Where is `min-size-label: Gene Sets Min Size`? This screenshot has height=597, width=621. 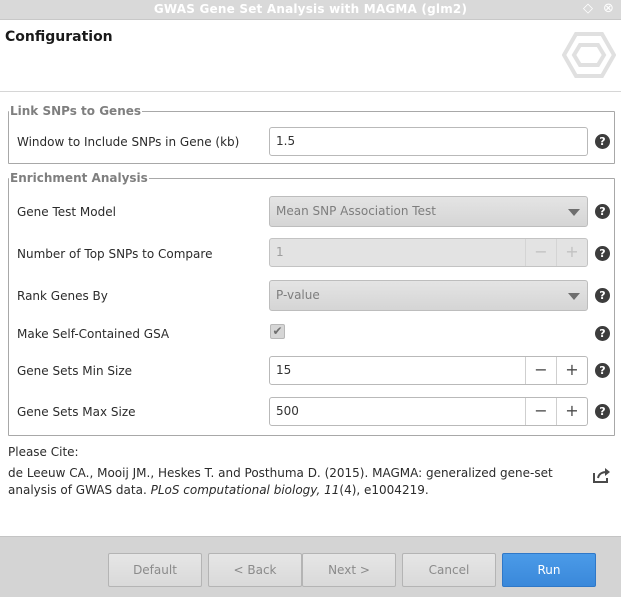 min-size-label: Gene Sets Min Size is located at coordinates (74, 371).